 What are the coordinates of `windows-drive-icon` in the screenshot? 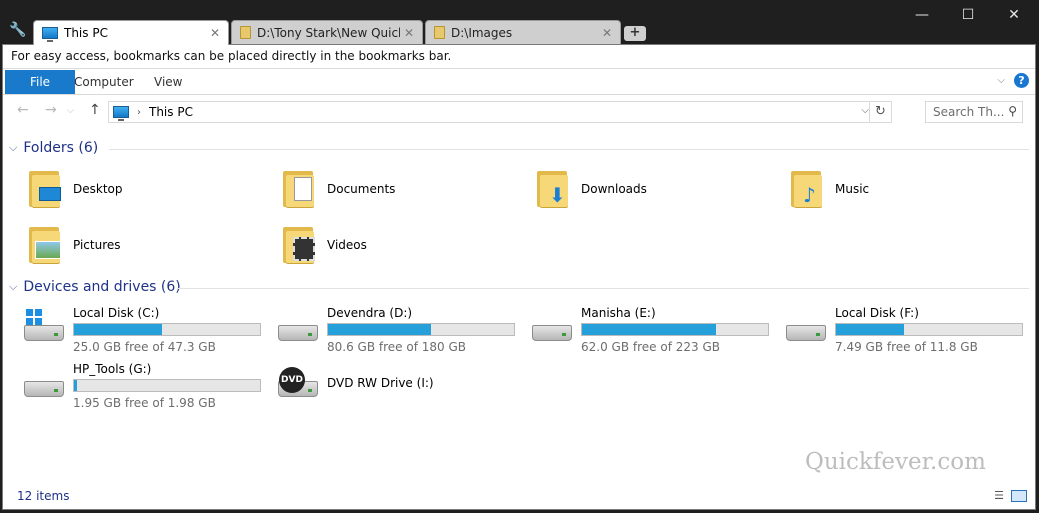 It's located at (45, 329).